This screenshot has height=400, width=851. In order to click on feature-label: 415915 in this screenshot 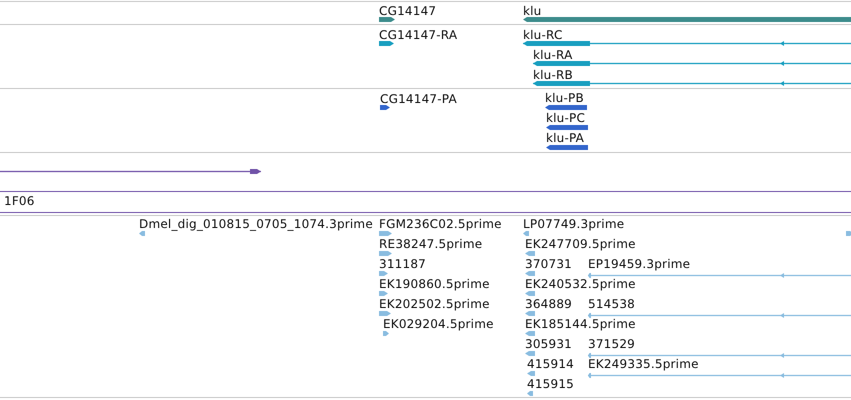, I will do `click(550, 384)`.